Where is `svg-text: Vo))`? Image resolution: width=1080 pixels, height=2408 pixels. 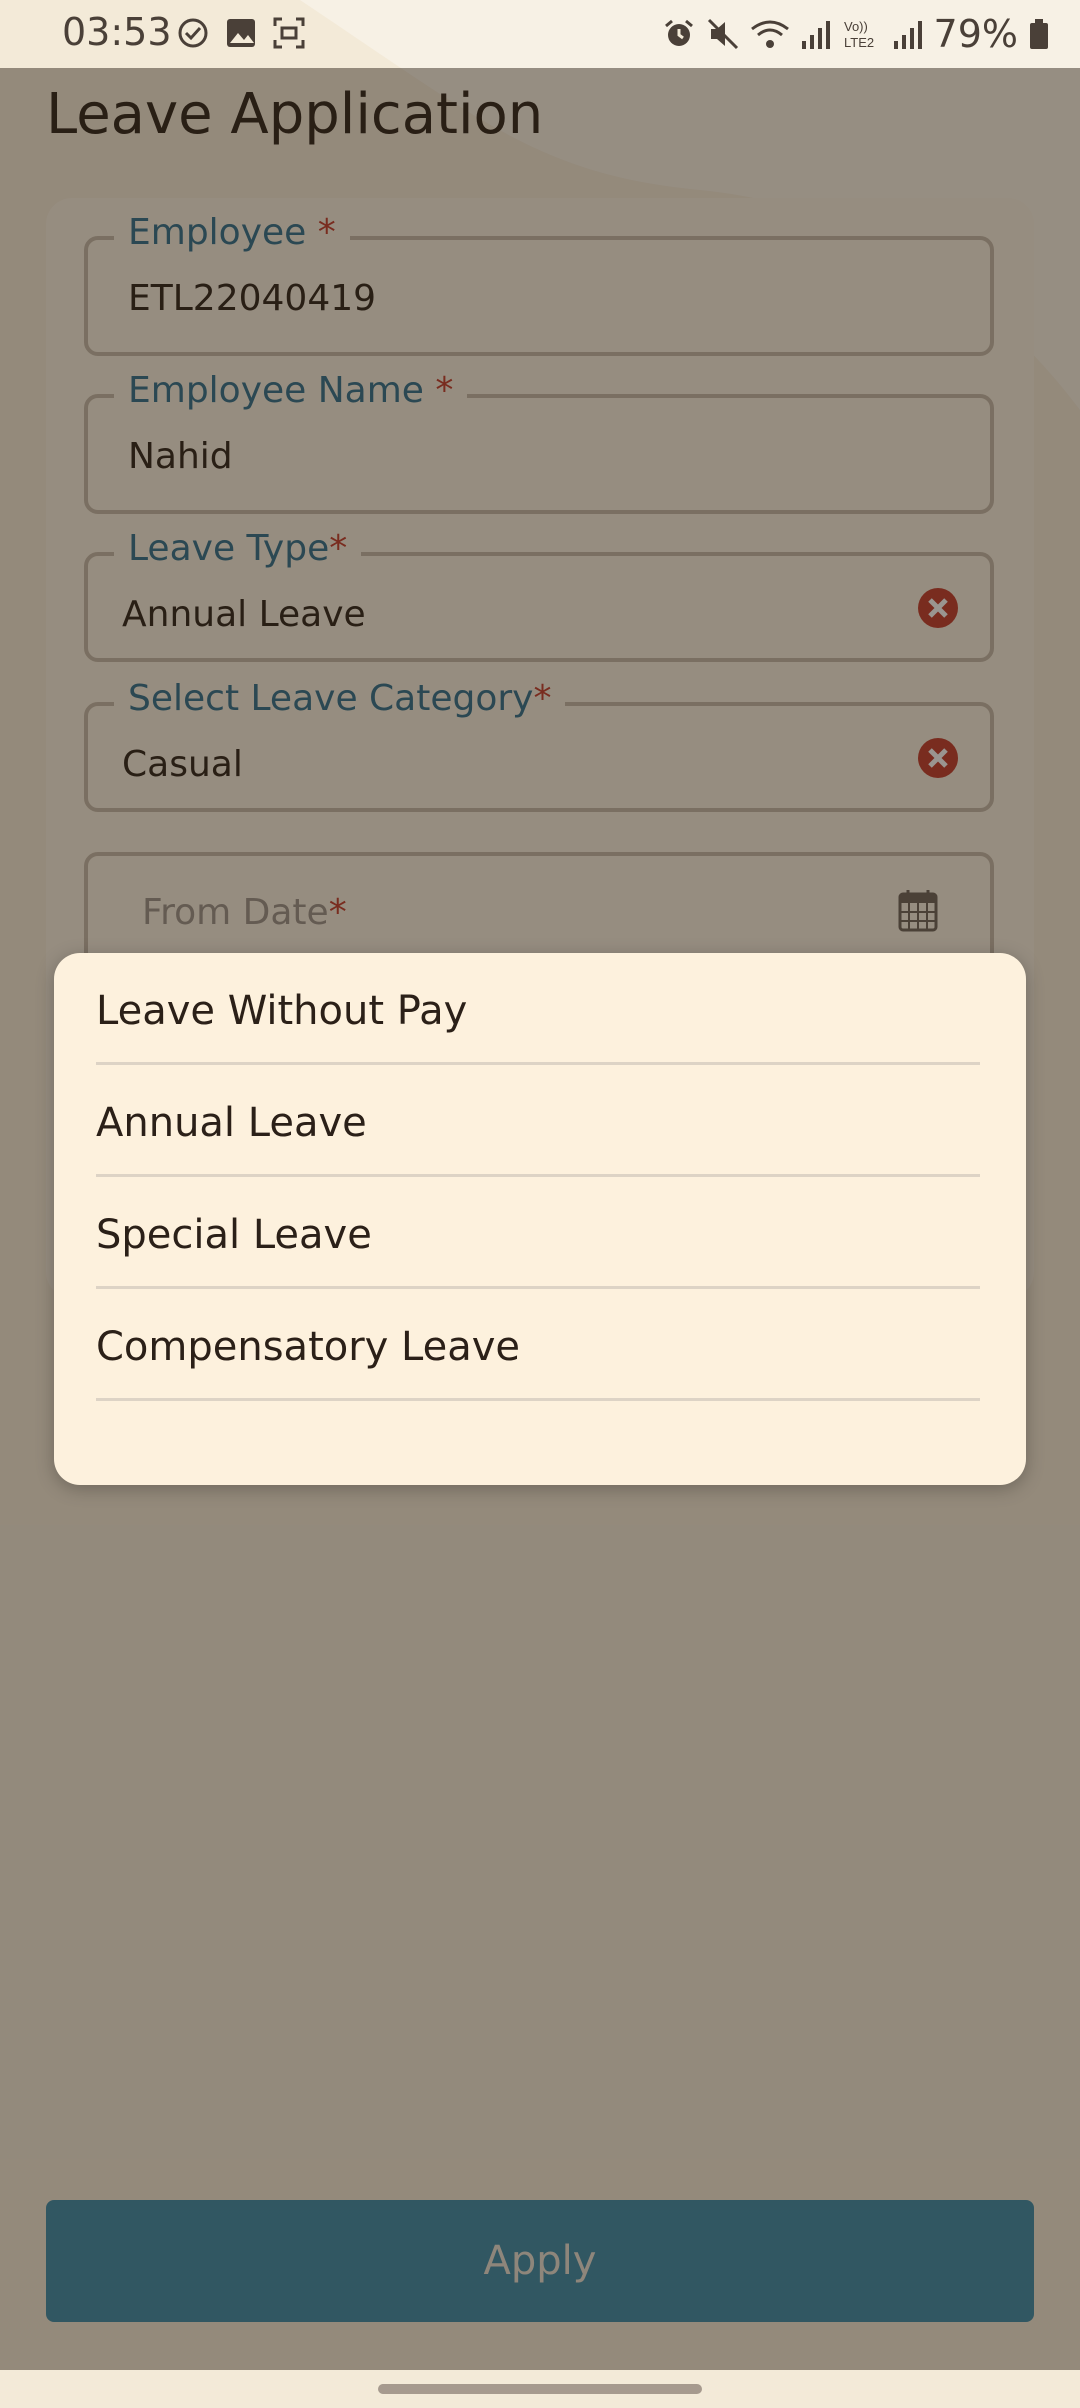 svg-text: Vo)) is located at coordinates (856, 26).